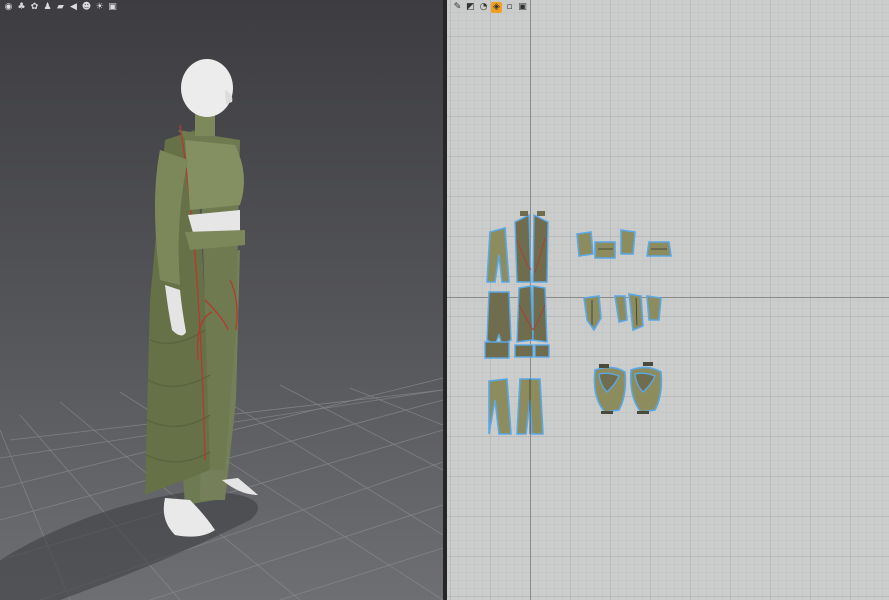 The image size is (889, 600). Describe the element at coordinates (207, 88) in the screenshot. I see `avatar-head` at that location.